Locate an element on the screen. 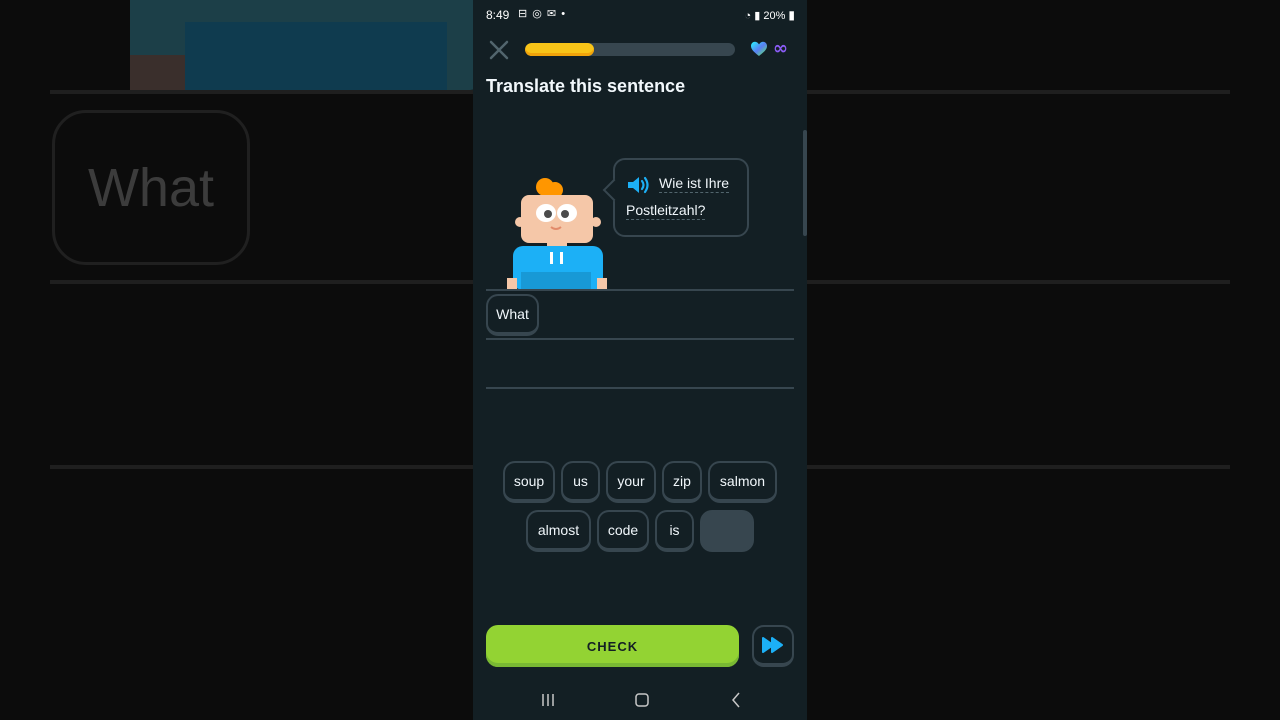 This screenshot has height=720, width=1280. close-icon is located at coordinates (499, 50).